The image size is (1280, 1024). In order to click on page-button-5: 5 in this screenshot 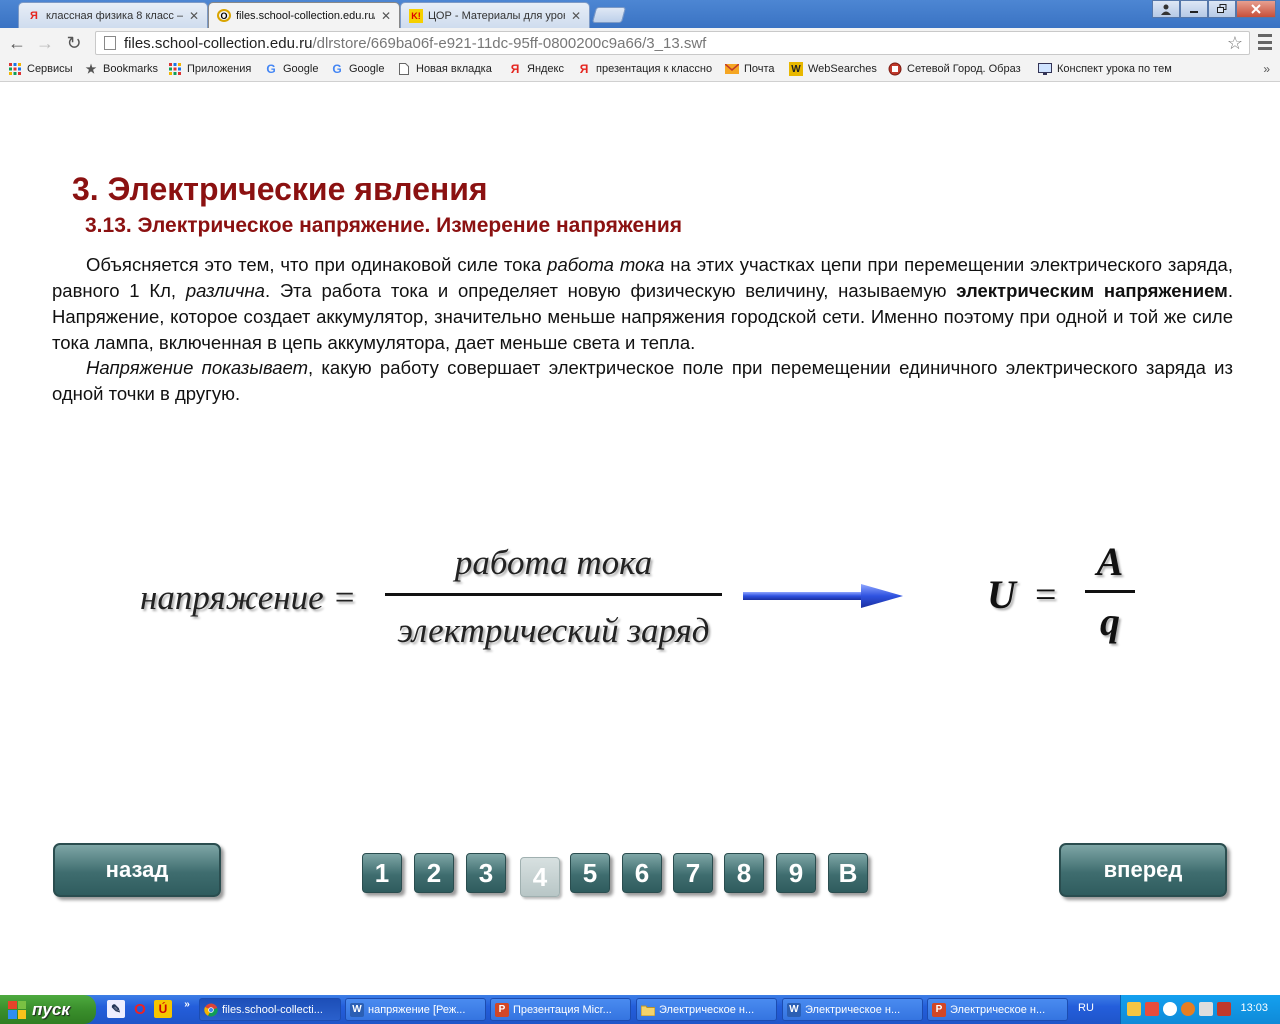, I will do `click(590, 873)`.